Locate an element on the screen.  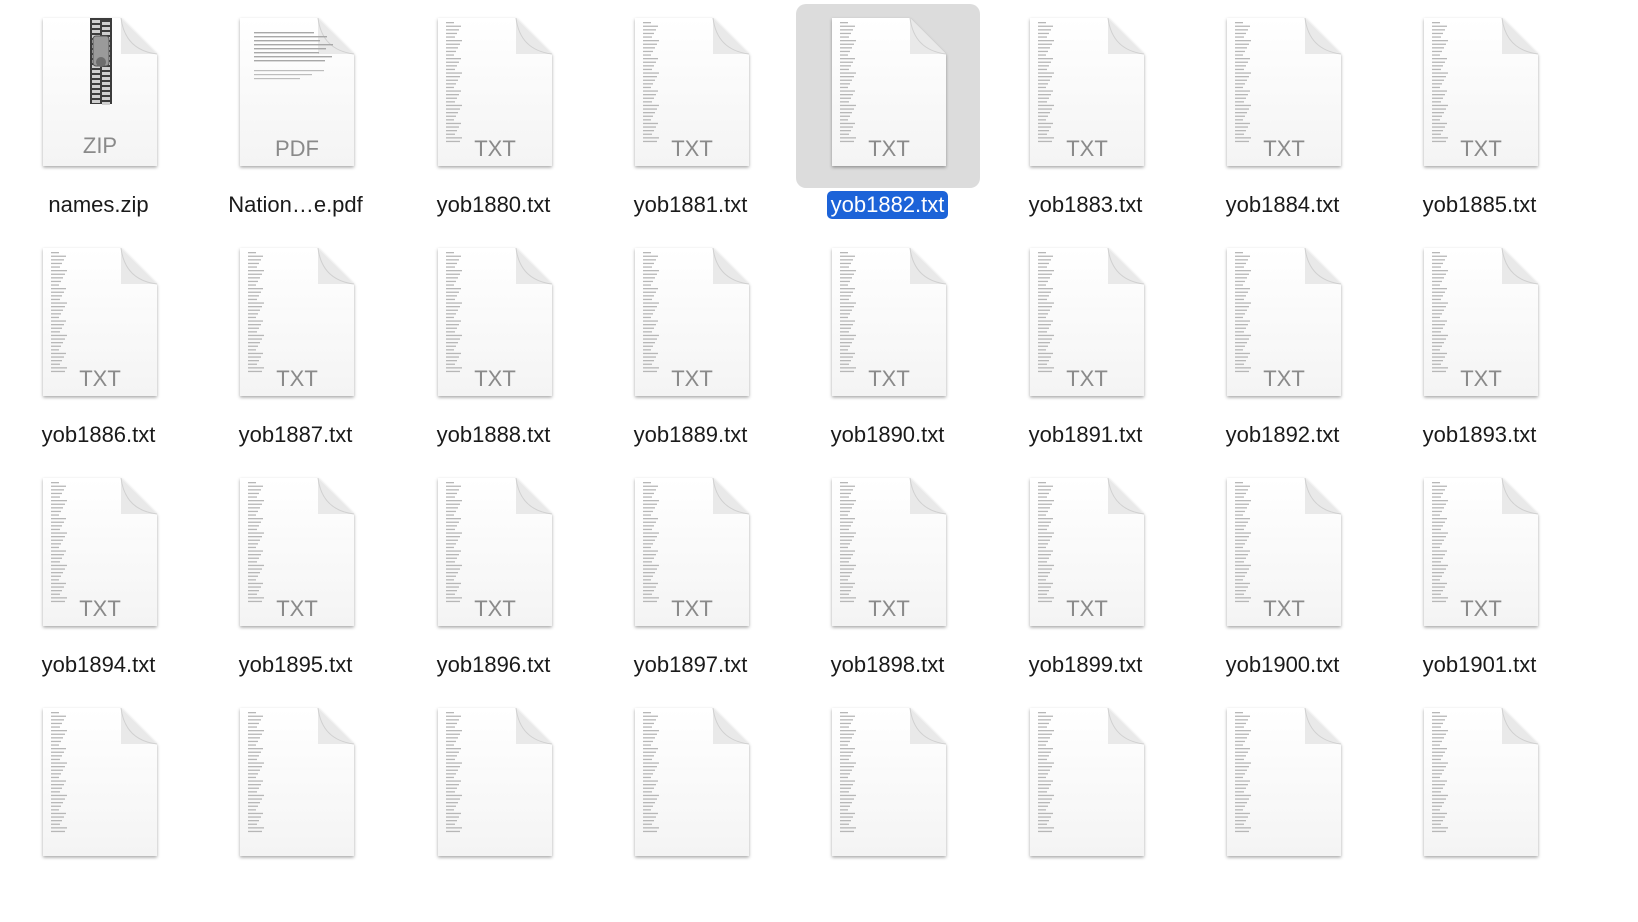
file-item: TXT yob1887.txt is located at coordinates (295, 346).